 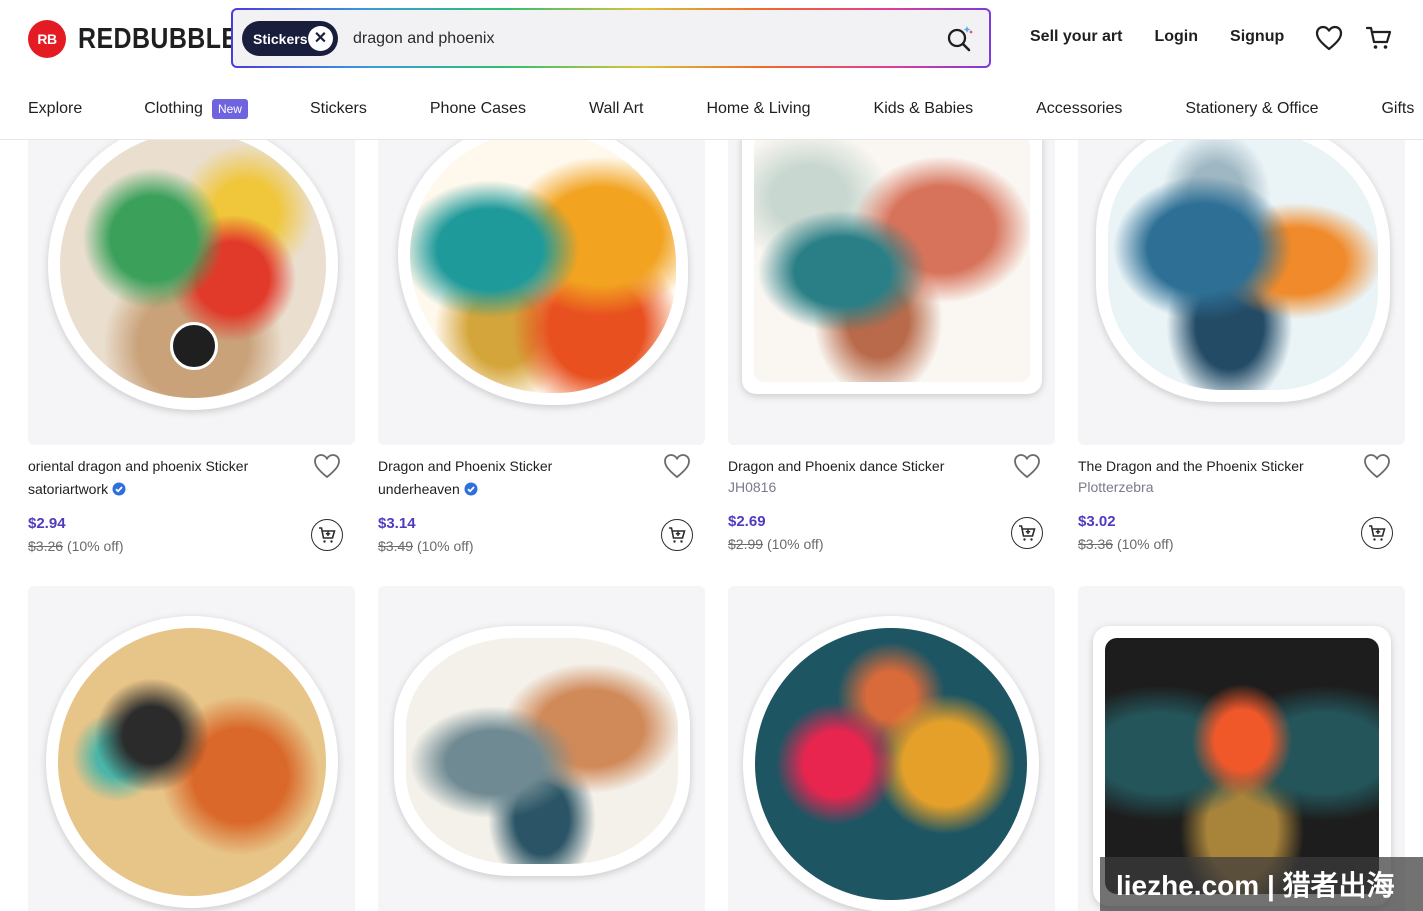 I want to click on search-bar: Stickers ✕, so click(x=611, y=38).